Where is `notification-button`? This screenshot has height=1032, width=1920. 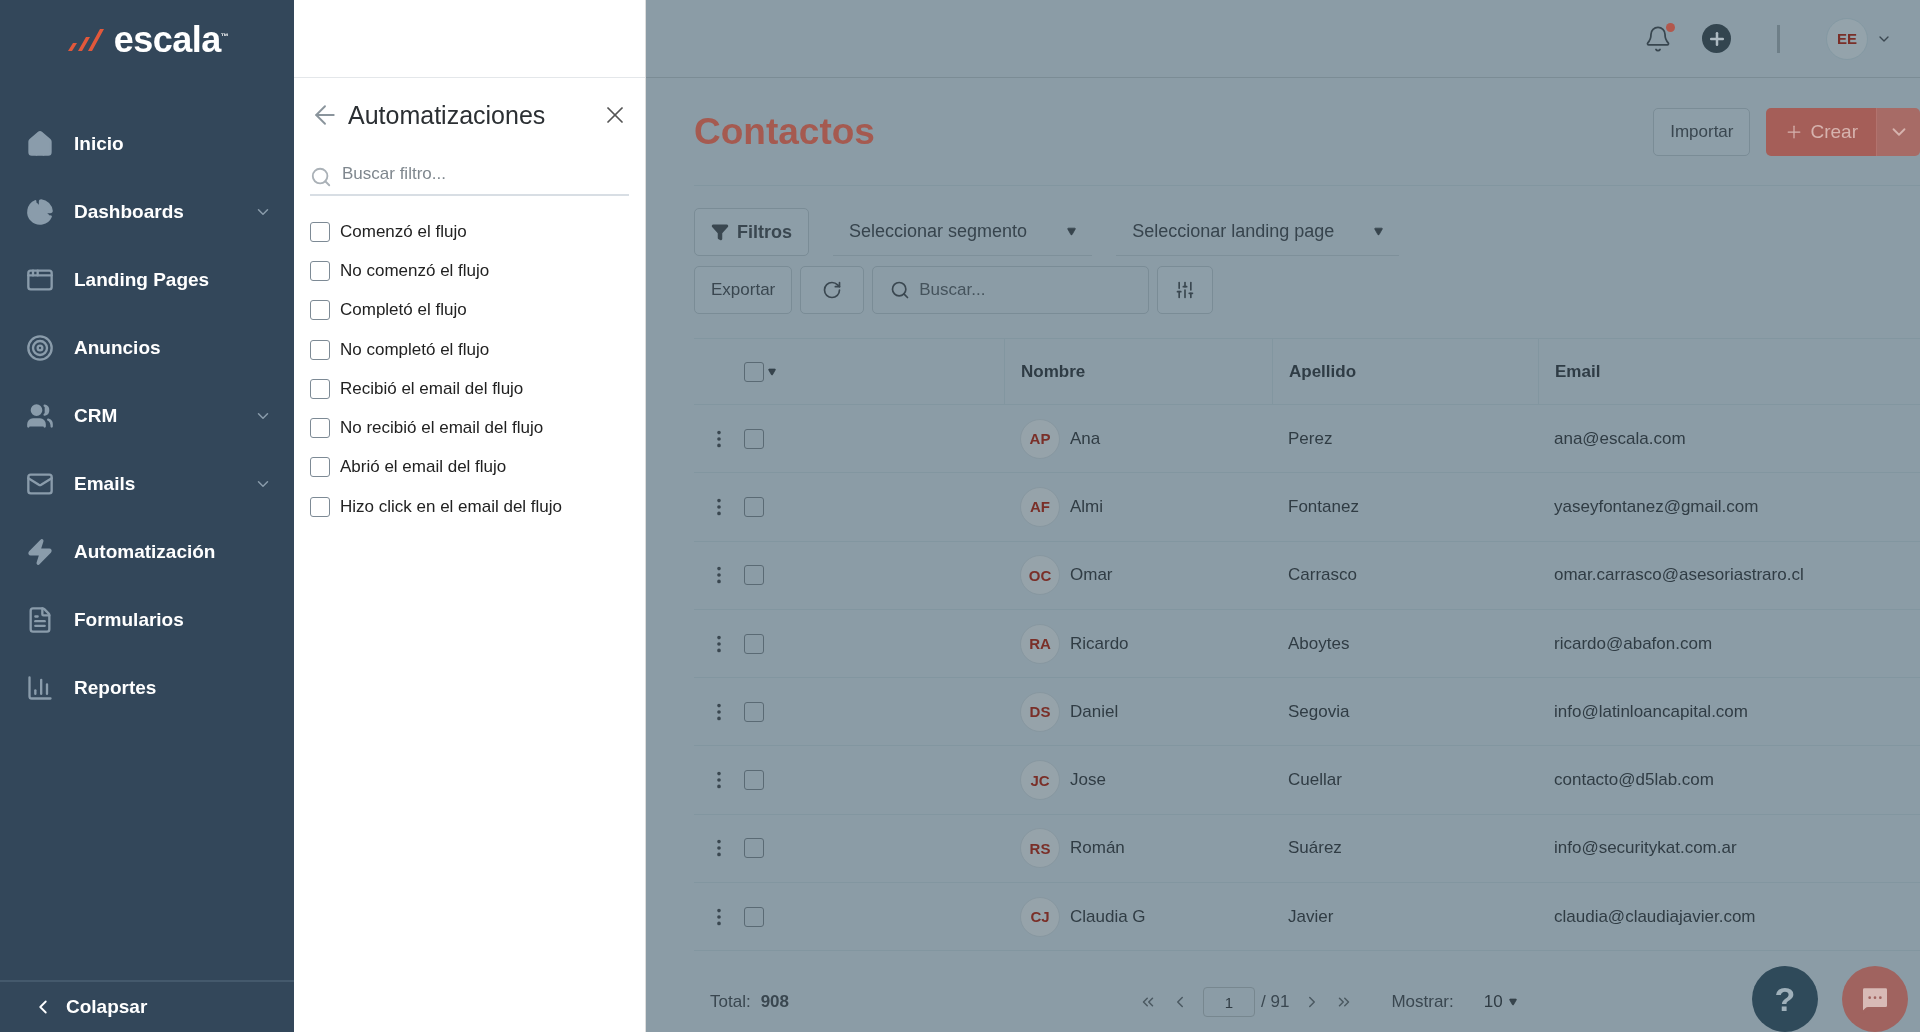
notification-button is located at coordinates (1658, 38).